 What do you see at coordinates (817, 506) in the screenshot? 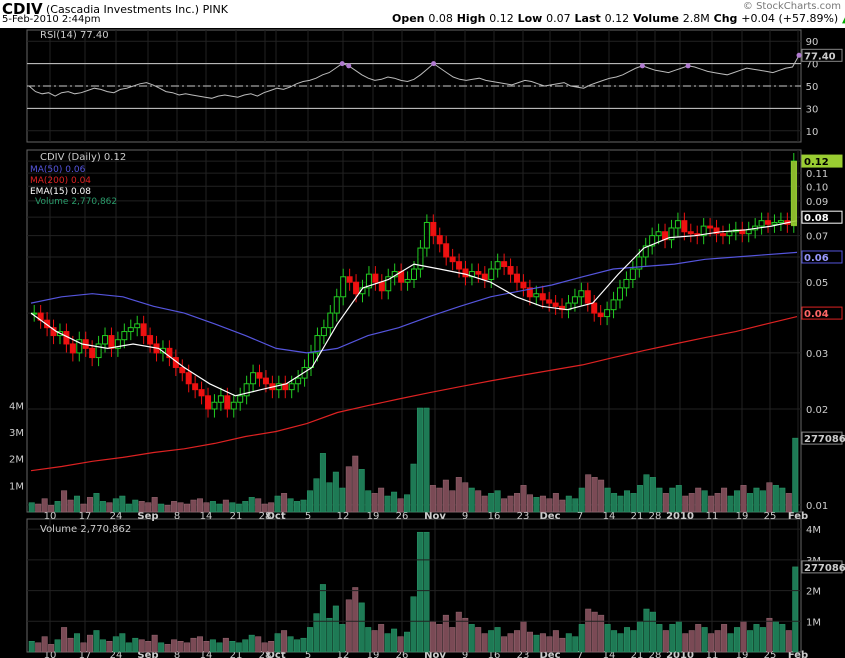
I see `price-tick-label: 0.01` at bounding box center [817, 506].